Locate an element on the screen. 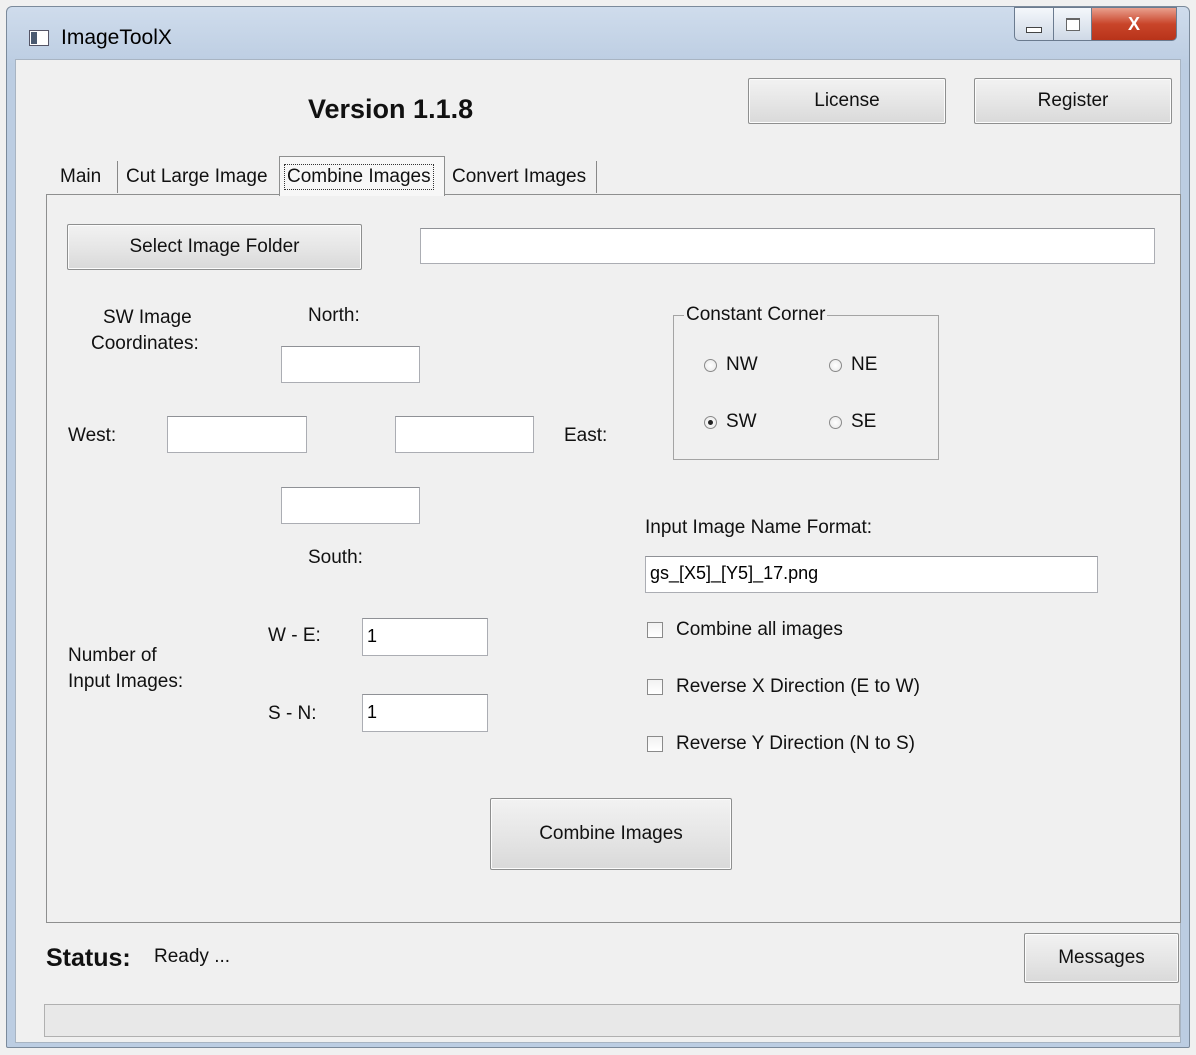 This screenshot has width=1196, height=1055. close-icon: X is located at coordinates (1133, 23).